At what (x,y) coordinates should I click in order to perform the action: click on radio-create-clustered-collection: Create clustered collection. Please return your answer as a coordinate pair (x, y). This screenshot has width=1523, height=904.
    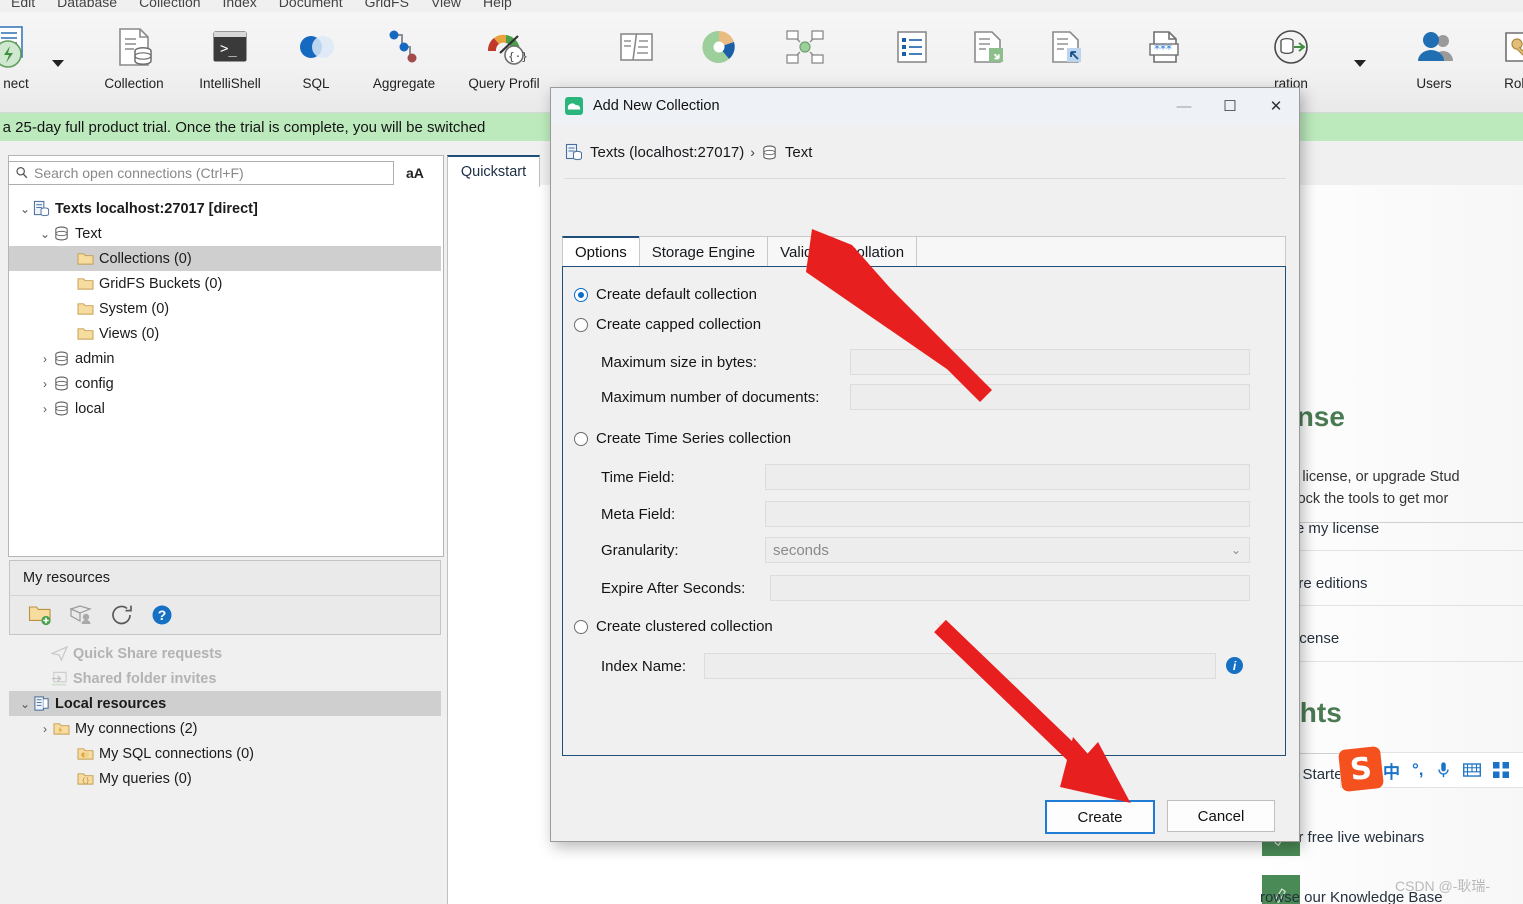
    Looking at the image, I should click on (673, 626).